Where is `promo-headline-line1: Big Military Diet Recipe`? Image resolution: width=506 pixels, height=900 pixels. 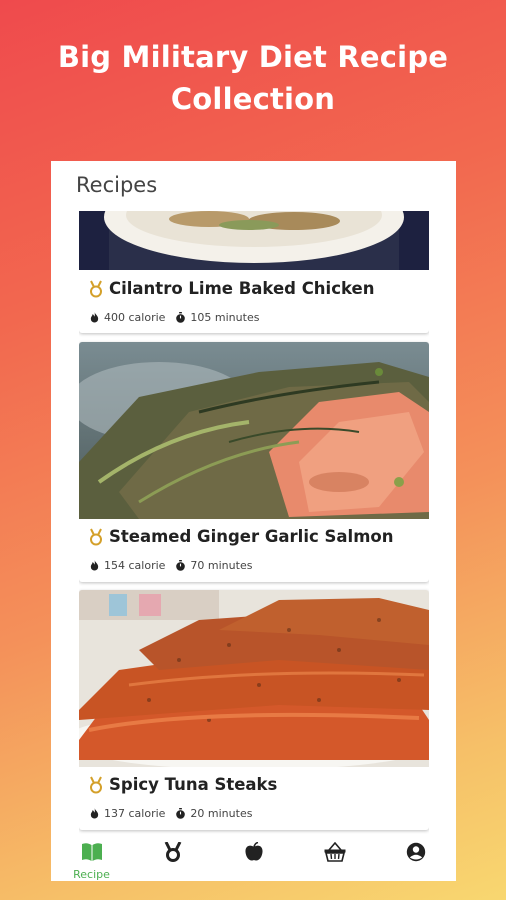
promo-headline-line1: Big Military Diet Recipe is located at coordinates (253, 57).